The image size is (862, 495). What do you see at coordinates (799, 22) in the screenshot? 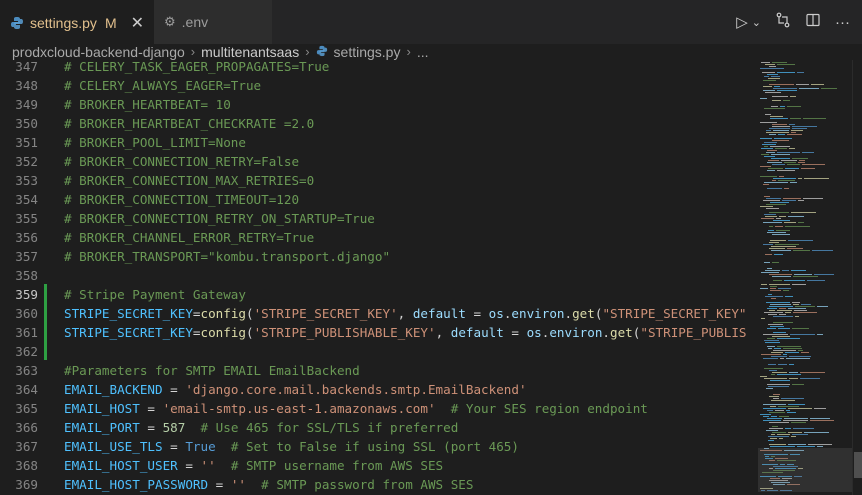
I see `editor-actions: ▷ ⌄ ···` at bounding box center [799, 22].